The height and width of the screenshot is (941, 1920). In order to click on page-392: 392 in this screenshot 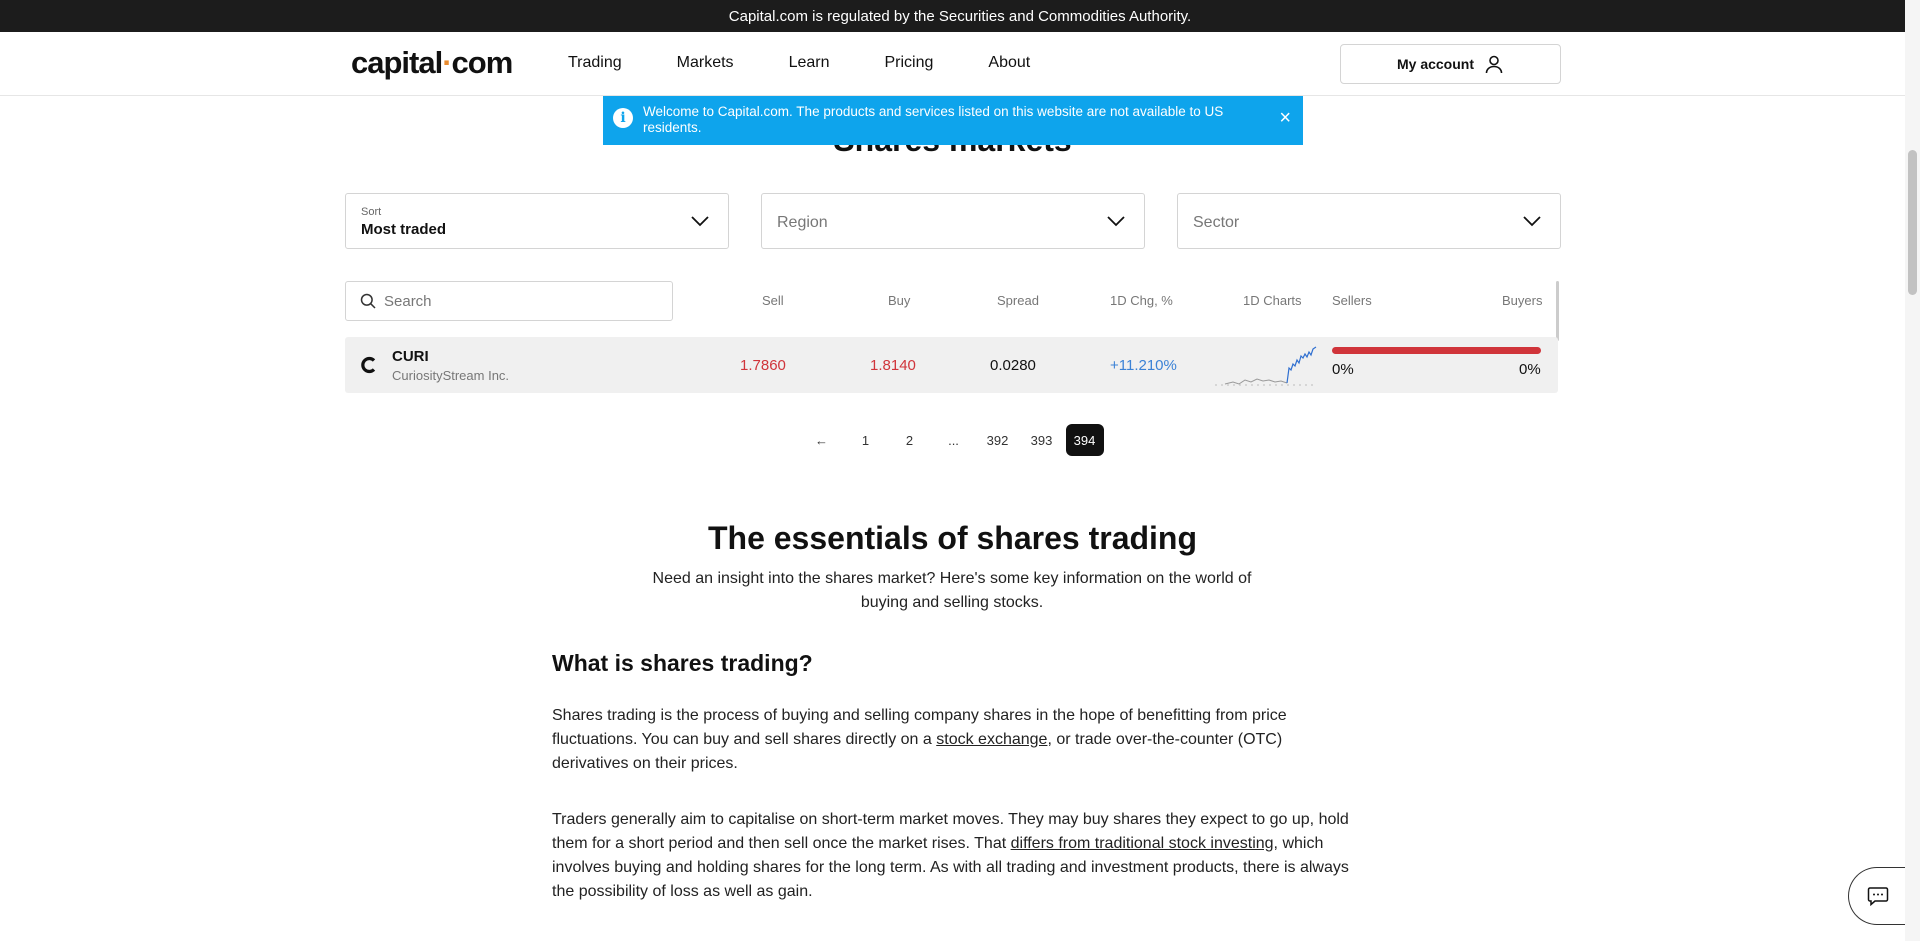, I will do `click(998, 440)`.